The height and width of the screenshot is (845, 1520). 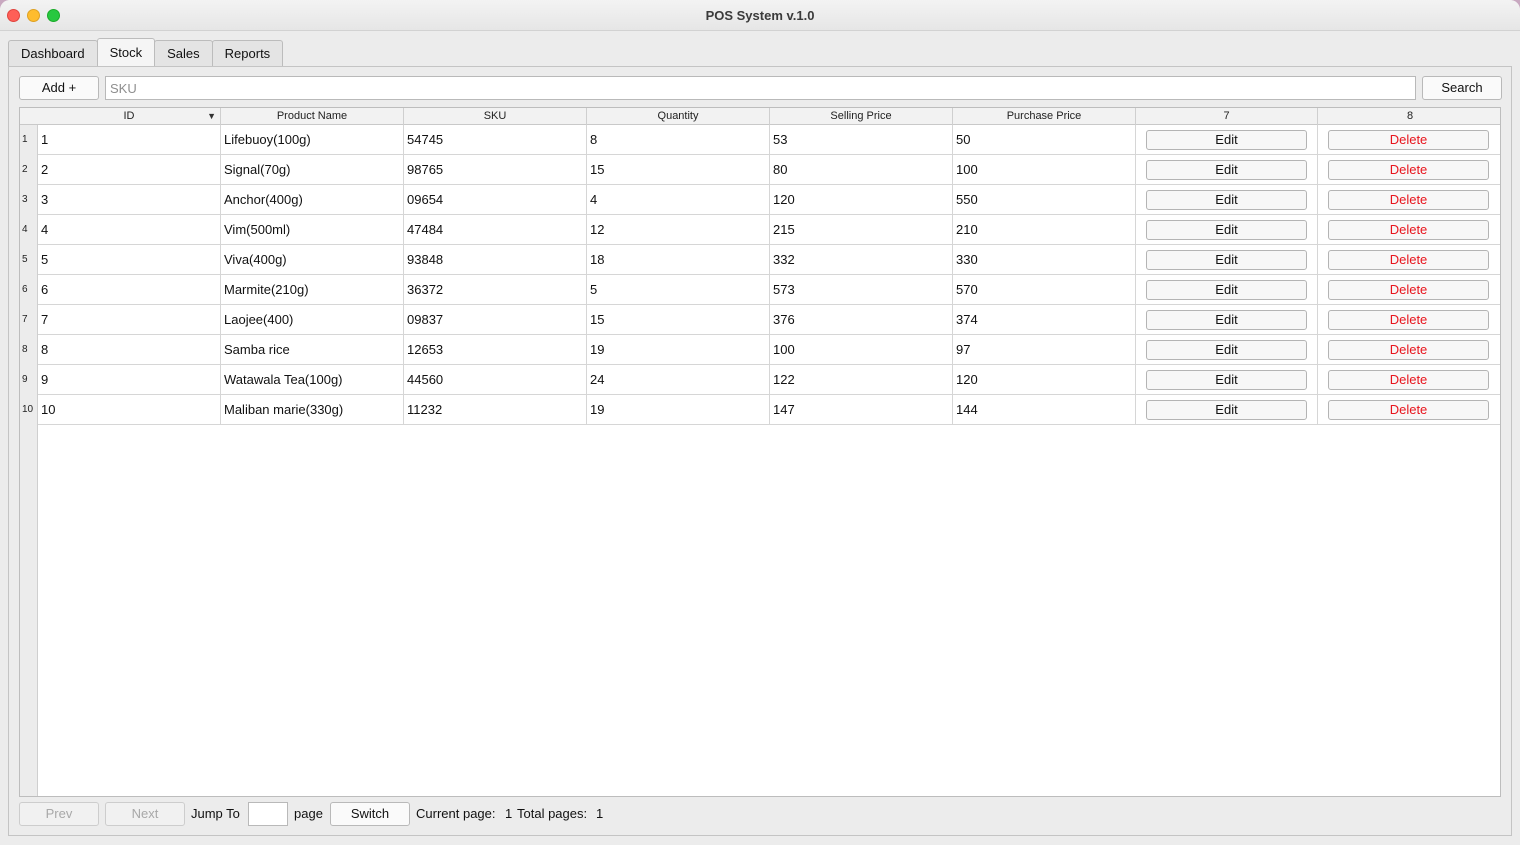 What do you see at coordinates (1044, 320) in the screenshot?
I see `cell-purchase-price: 374` at bounding box center [1044, 320].